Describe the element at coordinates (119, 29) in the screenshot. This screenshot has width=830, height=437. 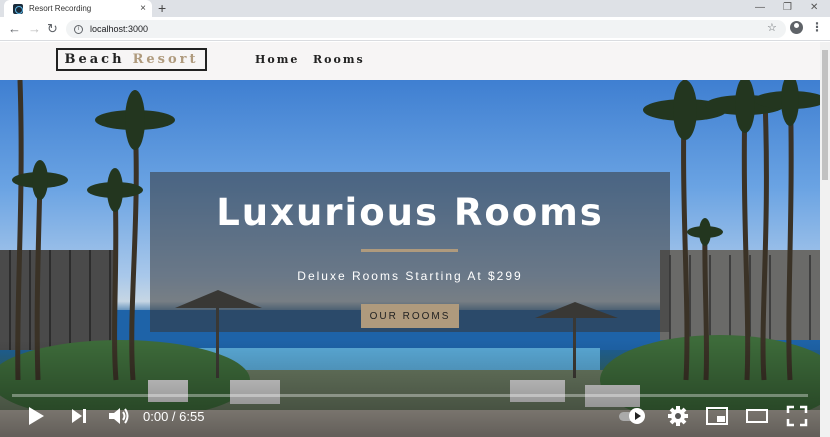
I see `url-text: localhost:3000` at that location.